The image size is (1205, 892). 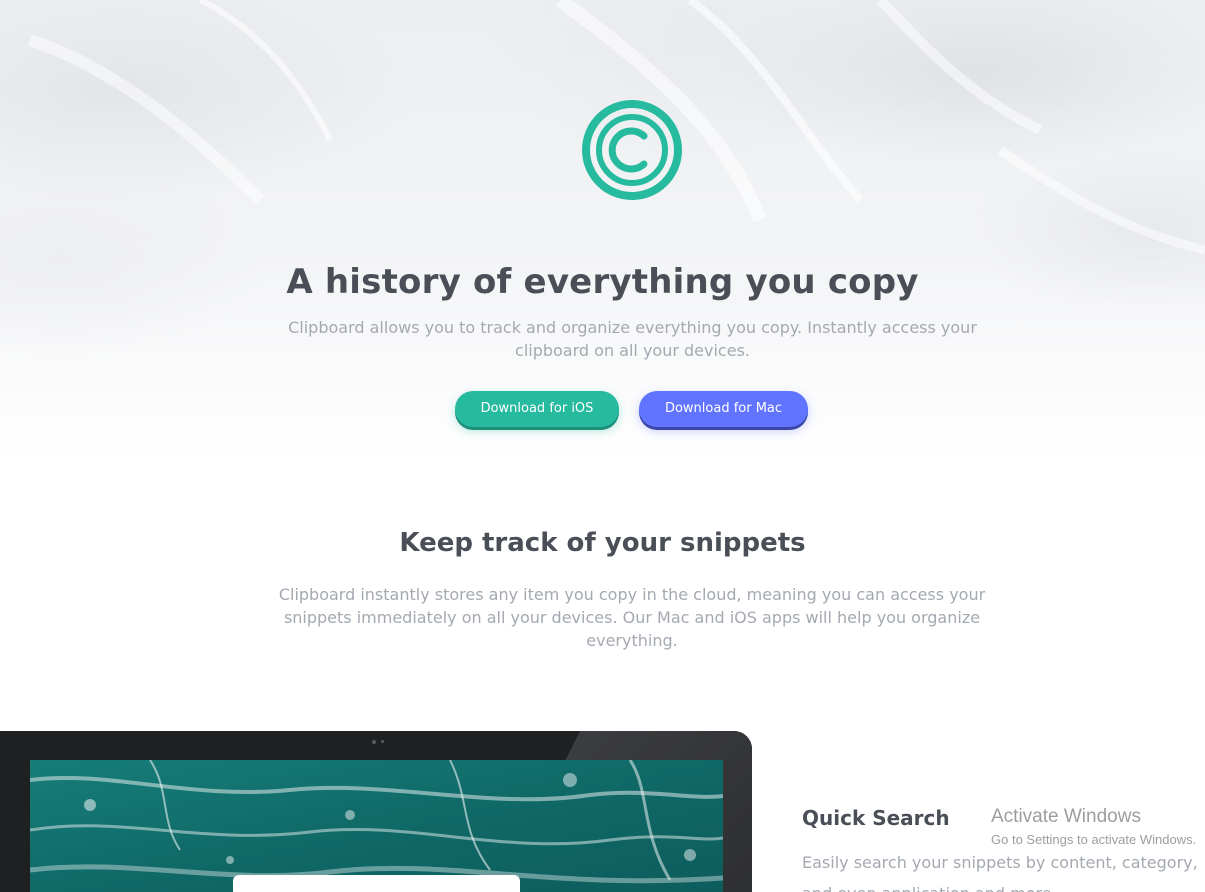 What do you see at coordinates (602, 543) in the screenshot?
I see `snippets-section-title: Keep track of your snippets` at bounding box center [602, 543].